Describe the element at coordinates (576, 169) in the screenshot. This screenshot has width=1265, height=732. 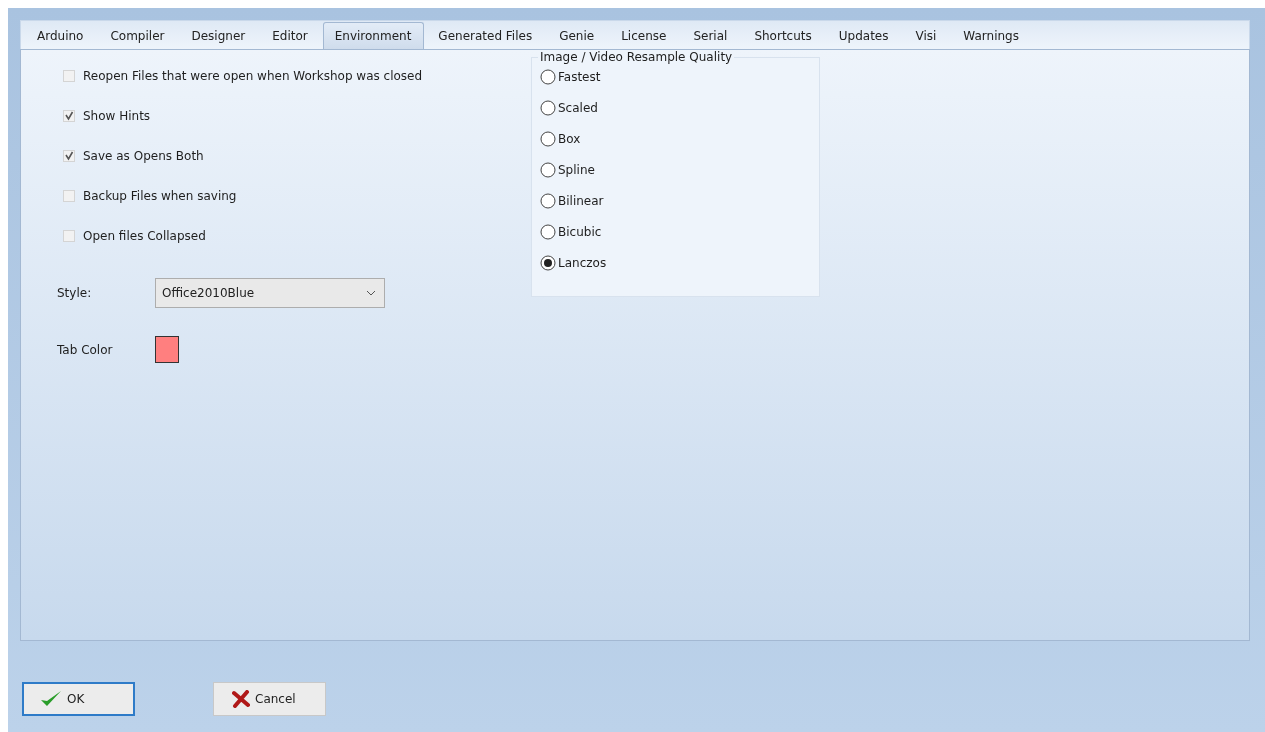
I see `radio-label: Spline` at that location.